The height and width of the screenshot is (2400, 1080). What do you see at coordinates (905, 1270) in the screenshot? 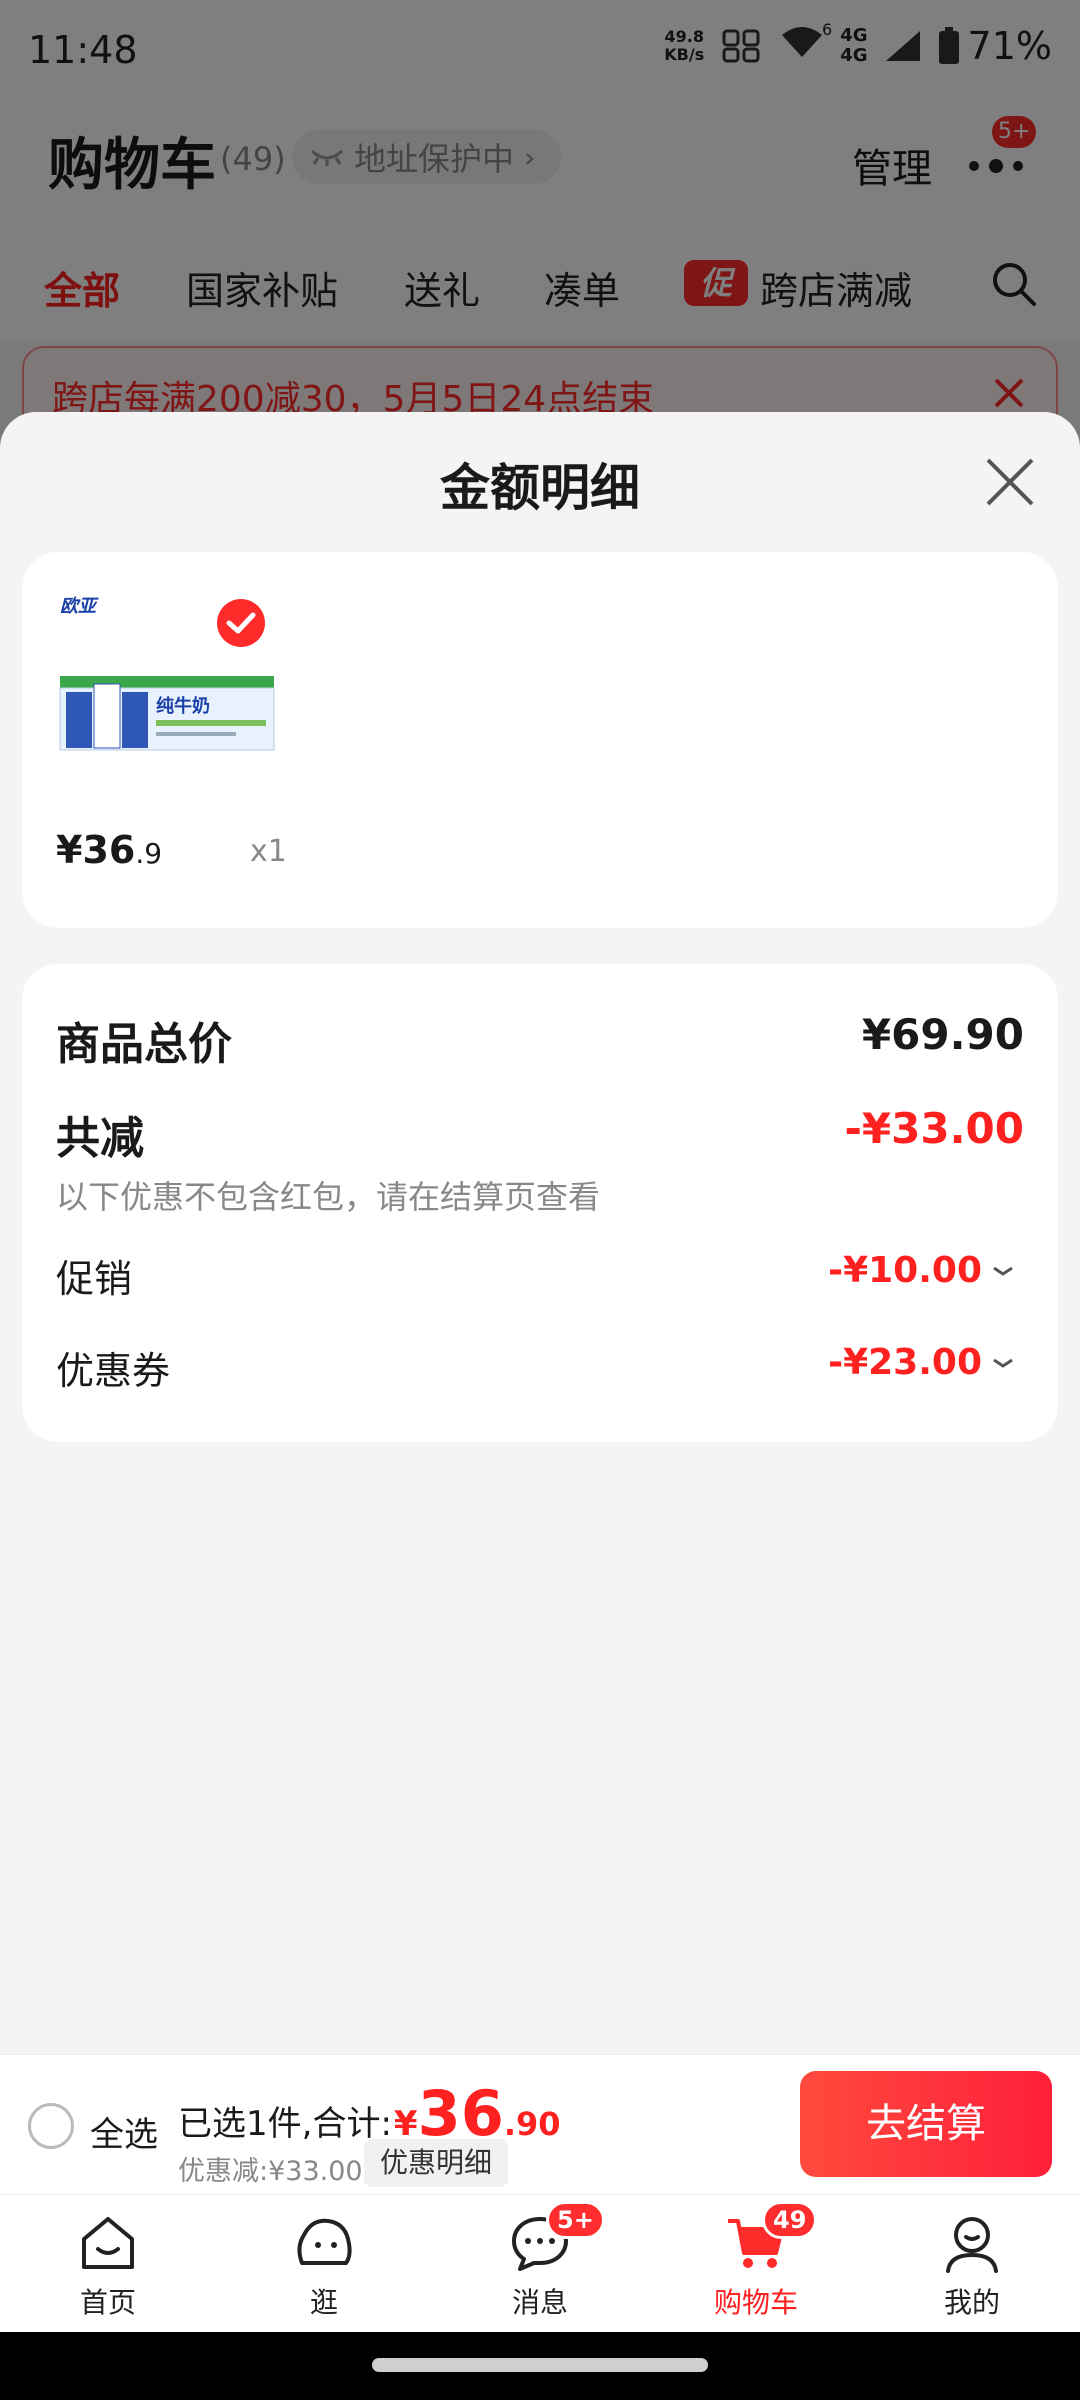
I see `promotion-value: -¥10.00` at bounding box center [905, 1270].